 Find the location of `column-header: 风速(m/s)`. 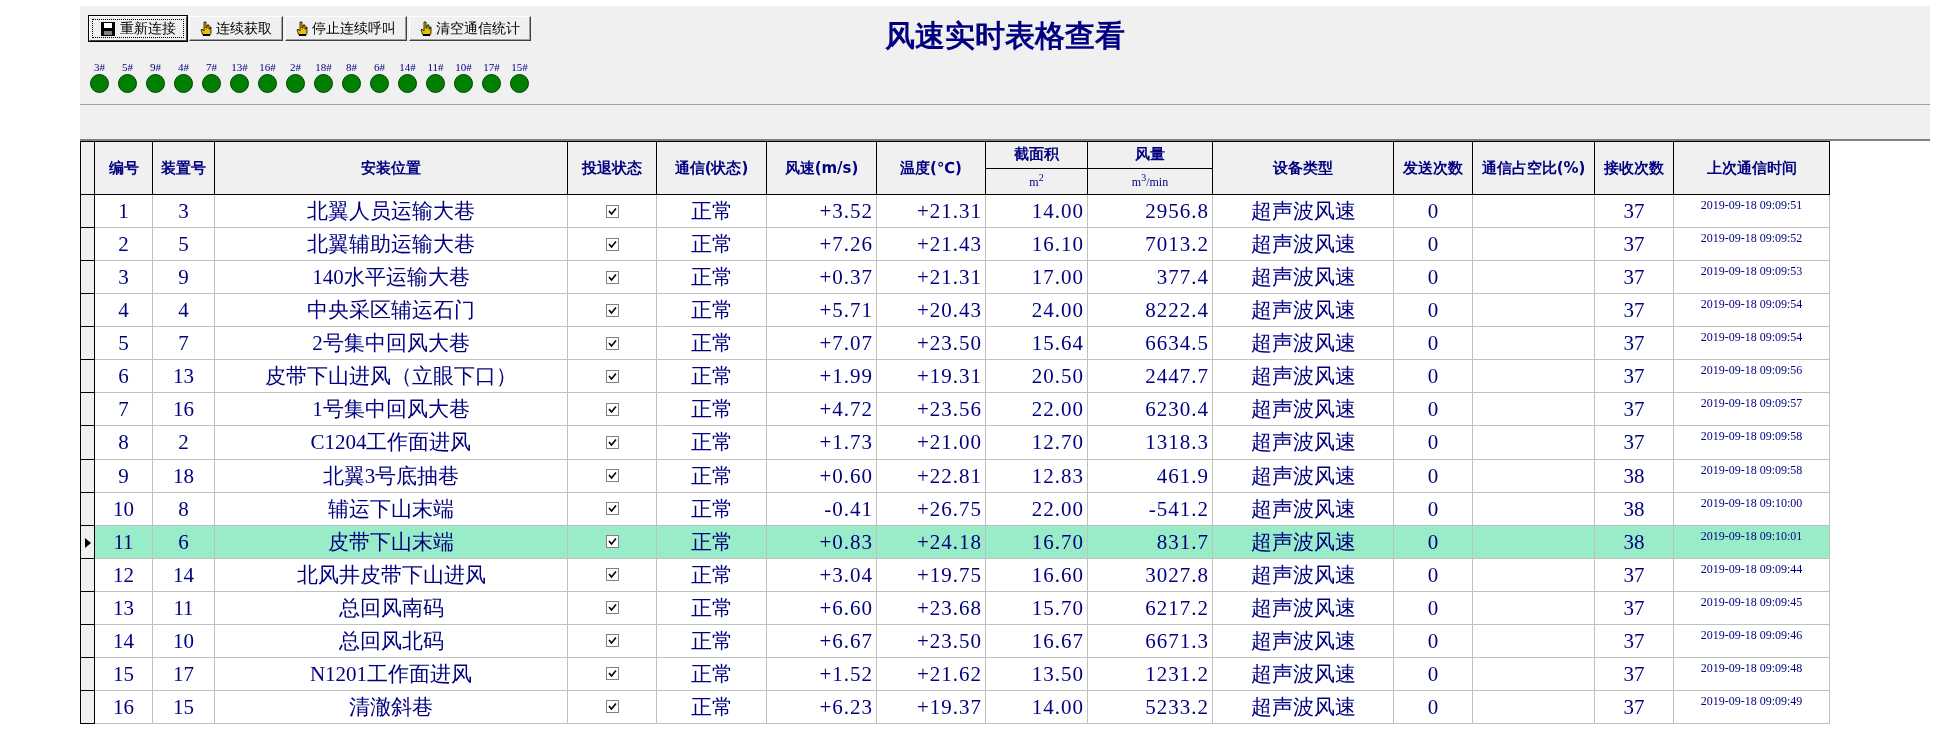

column-header: 风速(m/s) is located at coordinates (821, 168).